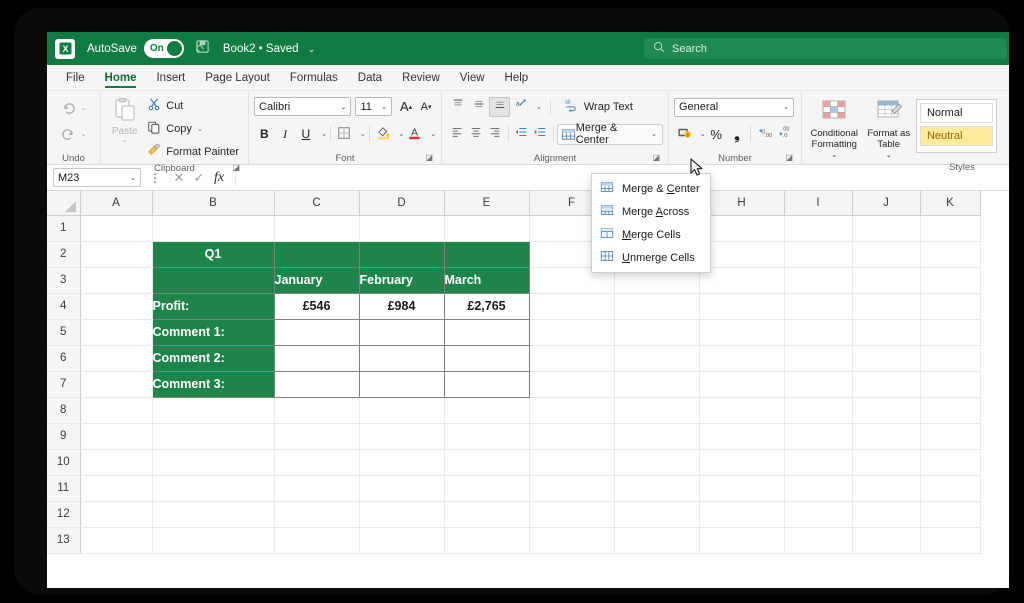  I want to click on cell-c12, so click(317, 514).